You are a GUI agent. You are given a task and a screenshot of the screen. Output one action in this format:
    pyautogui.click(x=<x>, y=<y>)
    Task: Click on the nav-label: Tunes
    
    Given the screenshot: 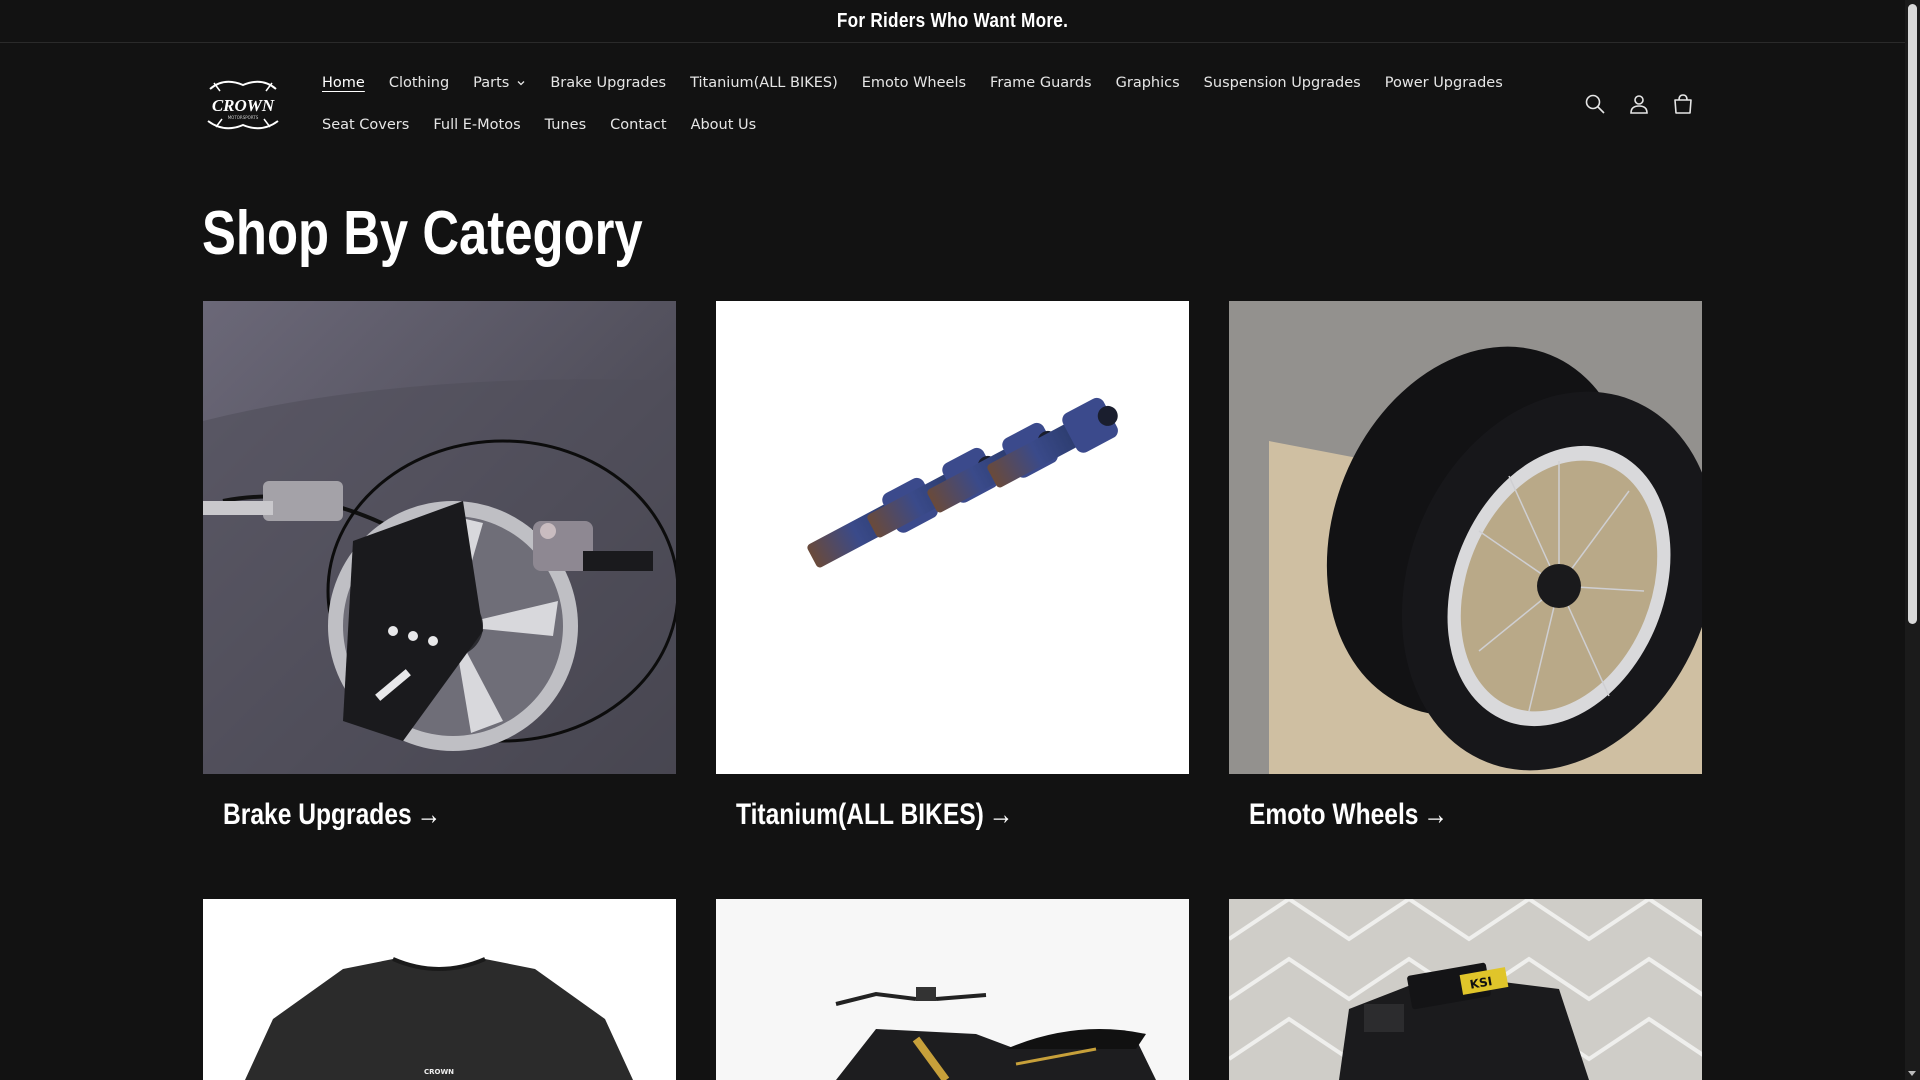 What is the action you would take?
    pyautogui.click(x=565, y=125)
    